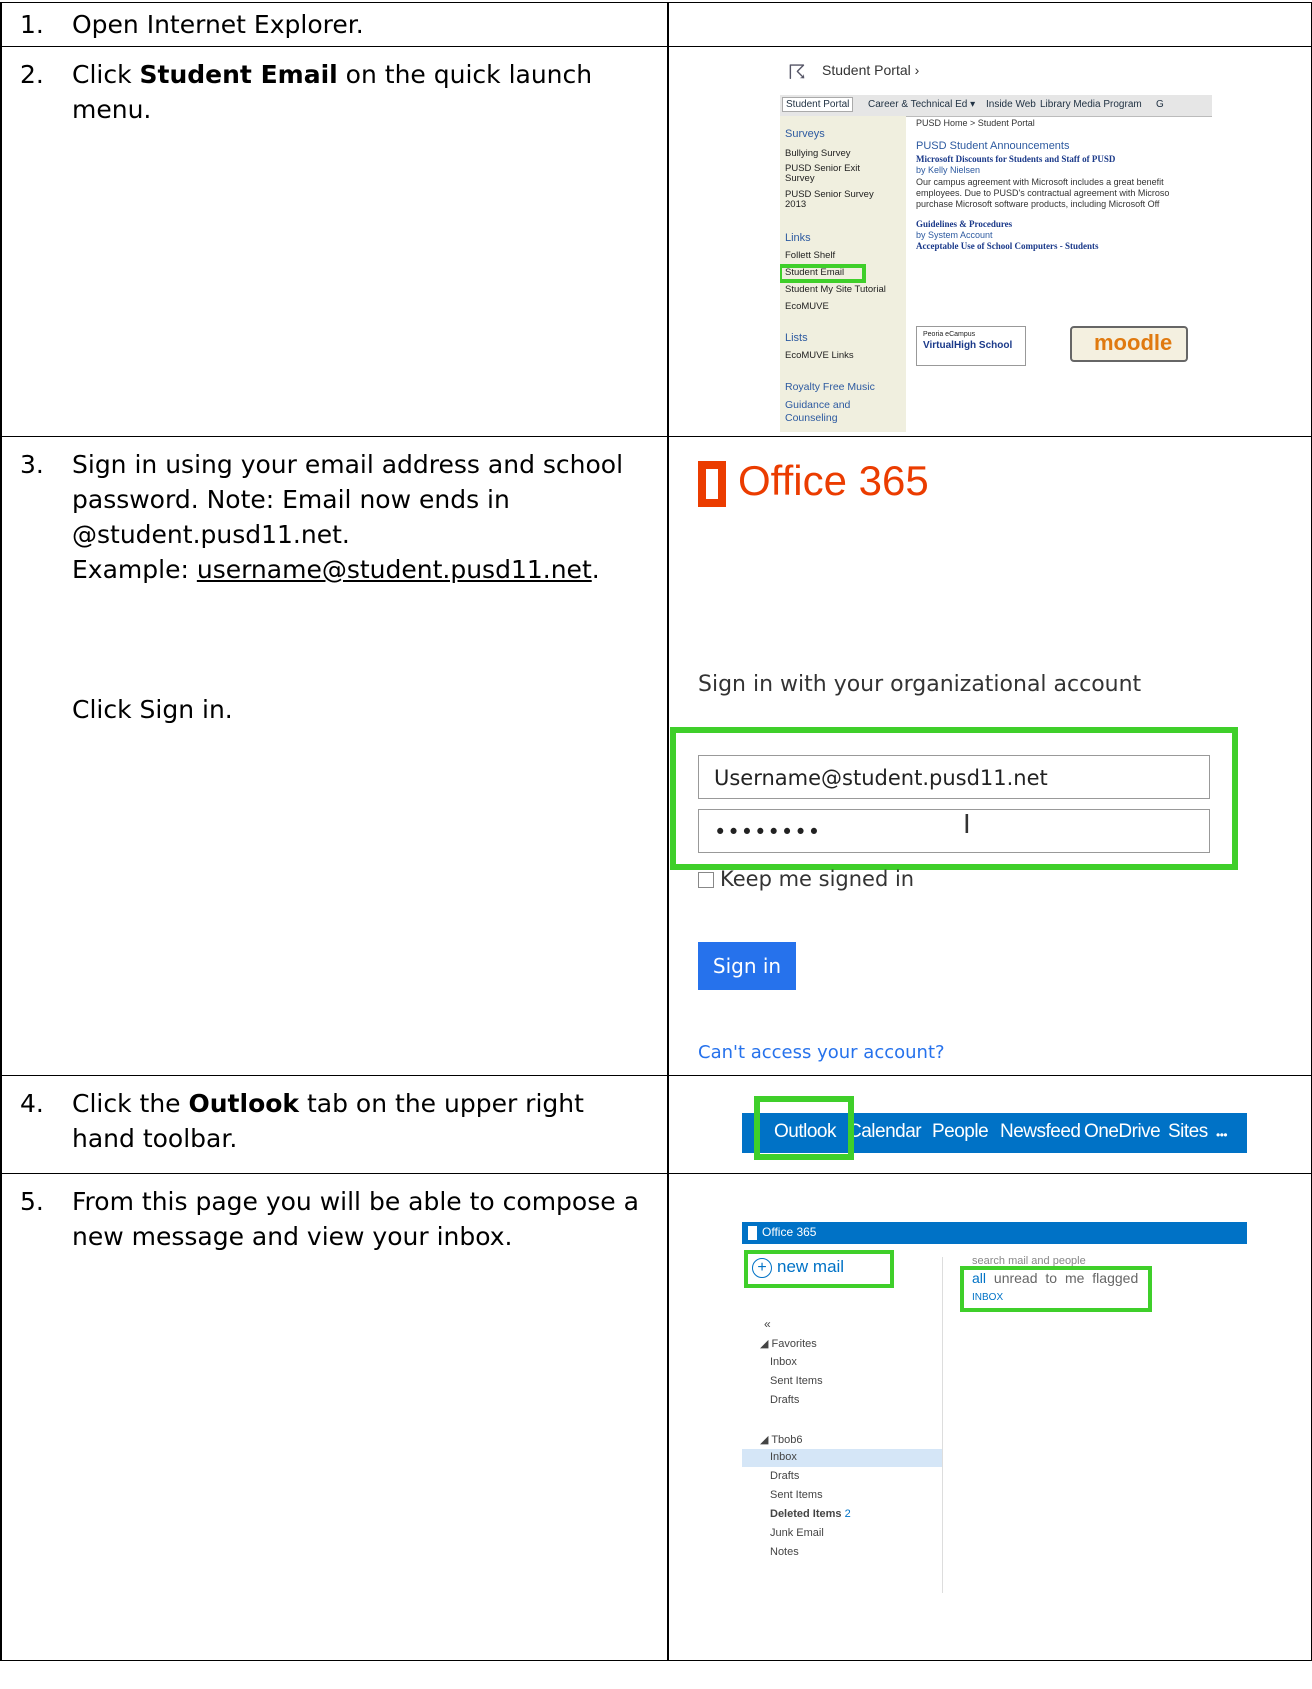 This screenshot has height=1689, width=1312. I want to click on more-icon: •••, so click(1222, 1135).